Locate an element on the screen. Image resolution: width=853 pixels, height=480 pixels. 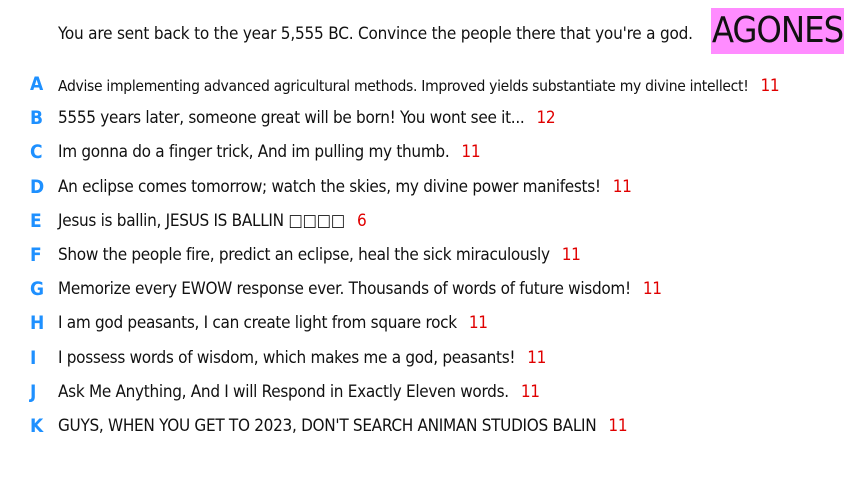
answer-letter: K is located at coordinates (37, 425).